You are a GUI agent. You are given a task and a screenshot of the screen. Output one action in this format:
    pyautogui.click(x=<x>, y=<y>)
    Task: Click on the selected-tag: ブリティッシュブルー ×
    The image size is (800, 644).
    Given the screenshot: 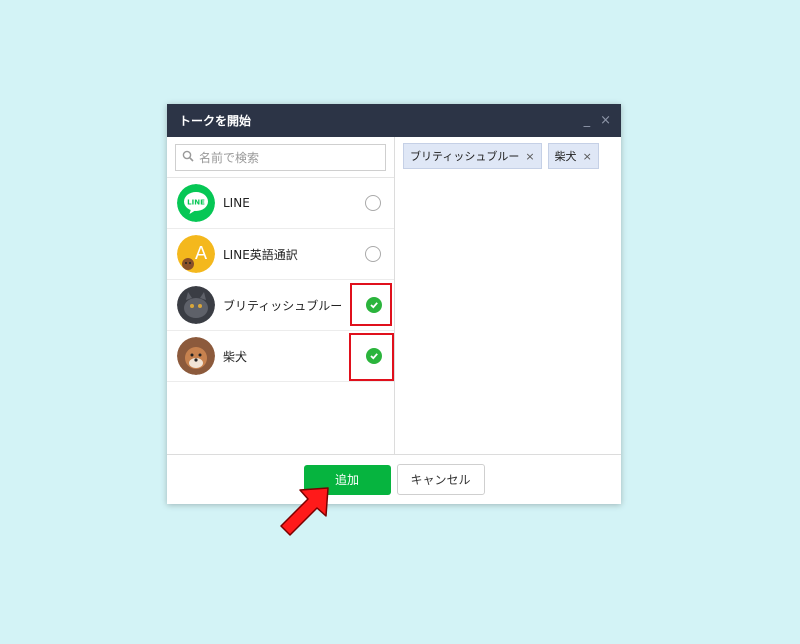 What is the action you would take?
    pyautogui.click(x=472, y=156)
    